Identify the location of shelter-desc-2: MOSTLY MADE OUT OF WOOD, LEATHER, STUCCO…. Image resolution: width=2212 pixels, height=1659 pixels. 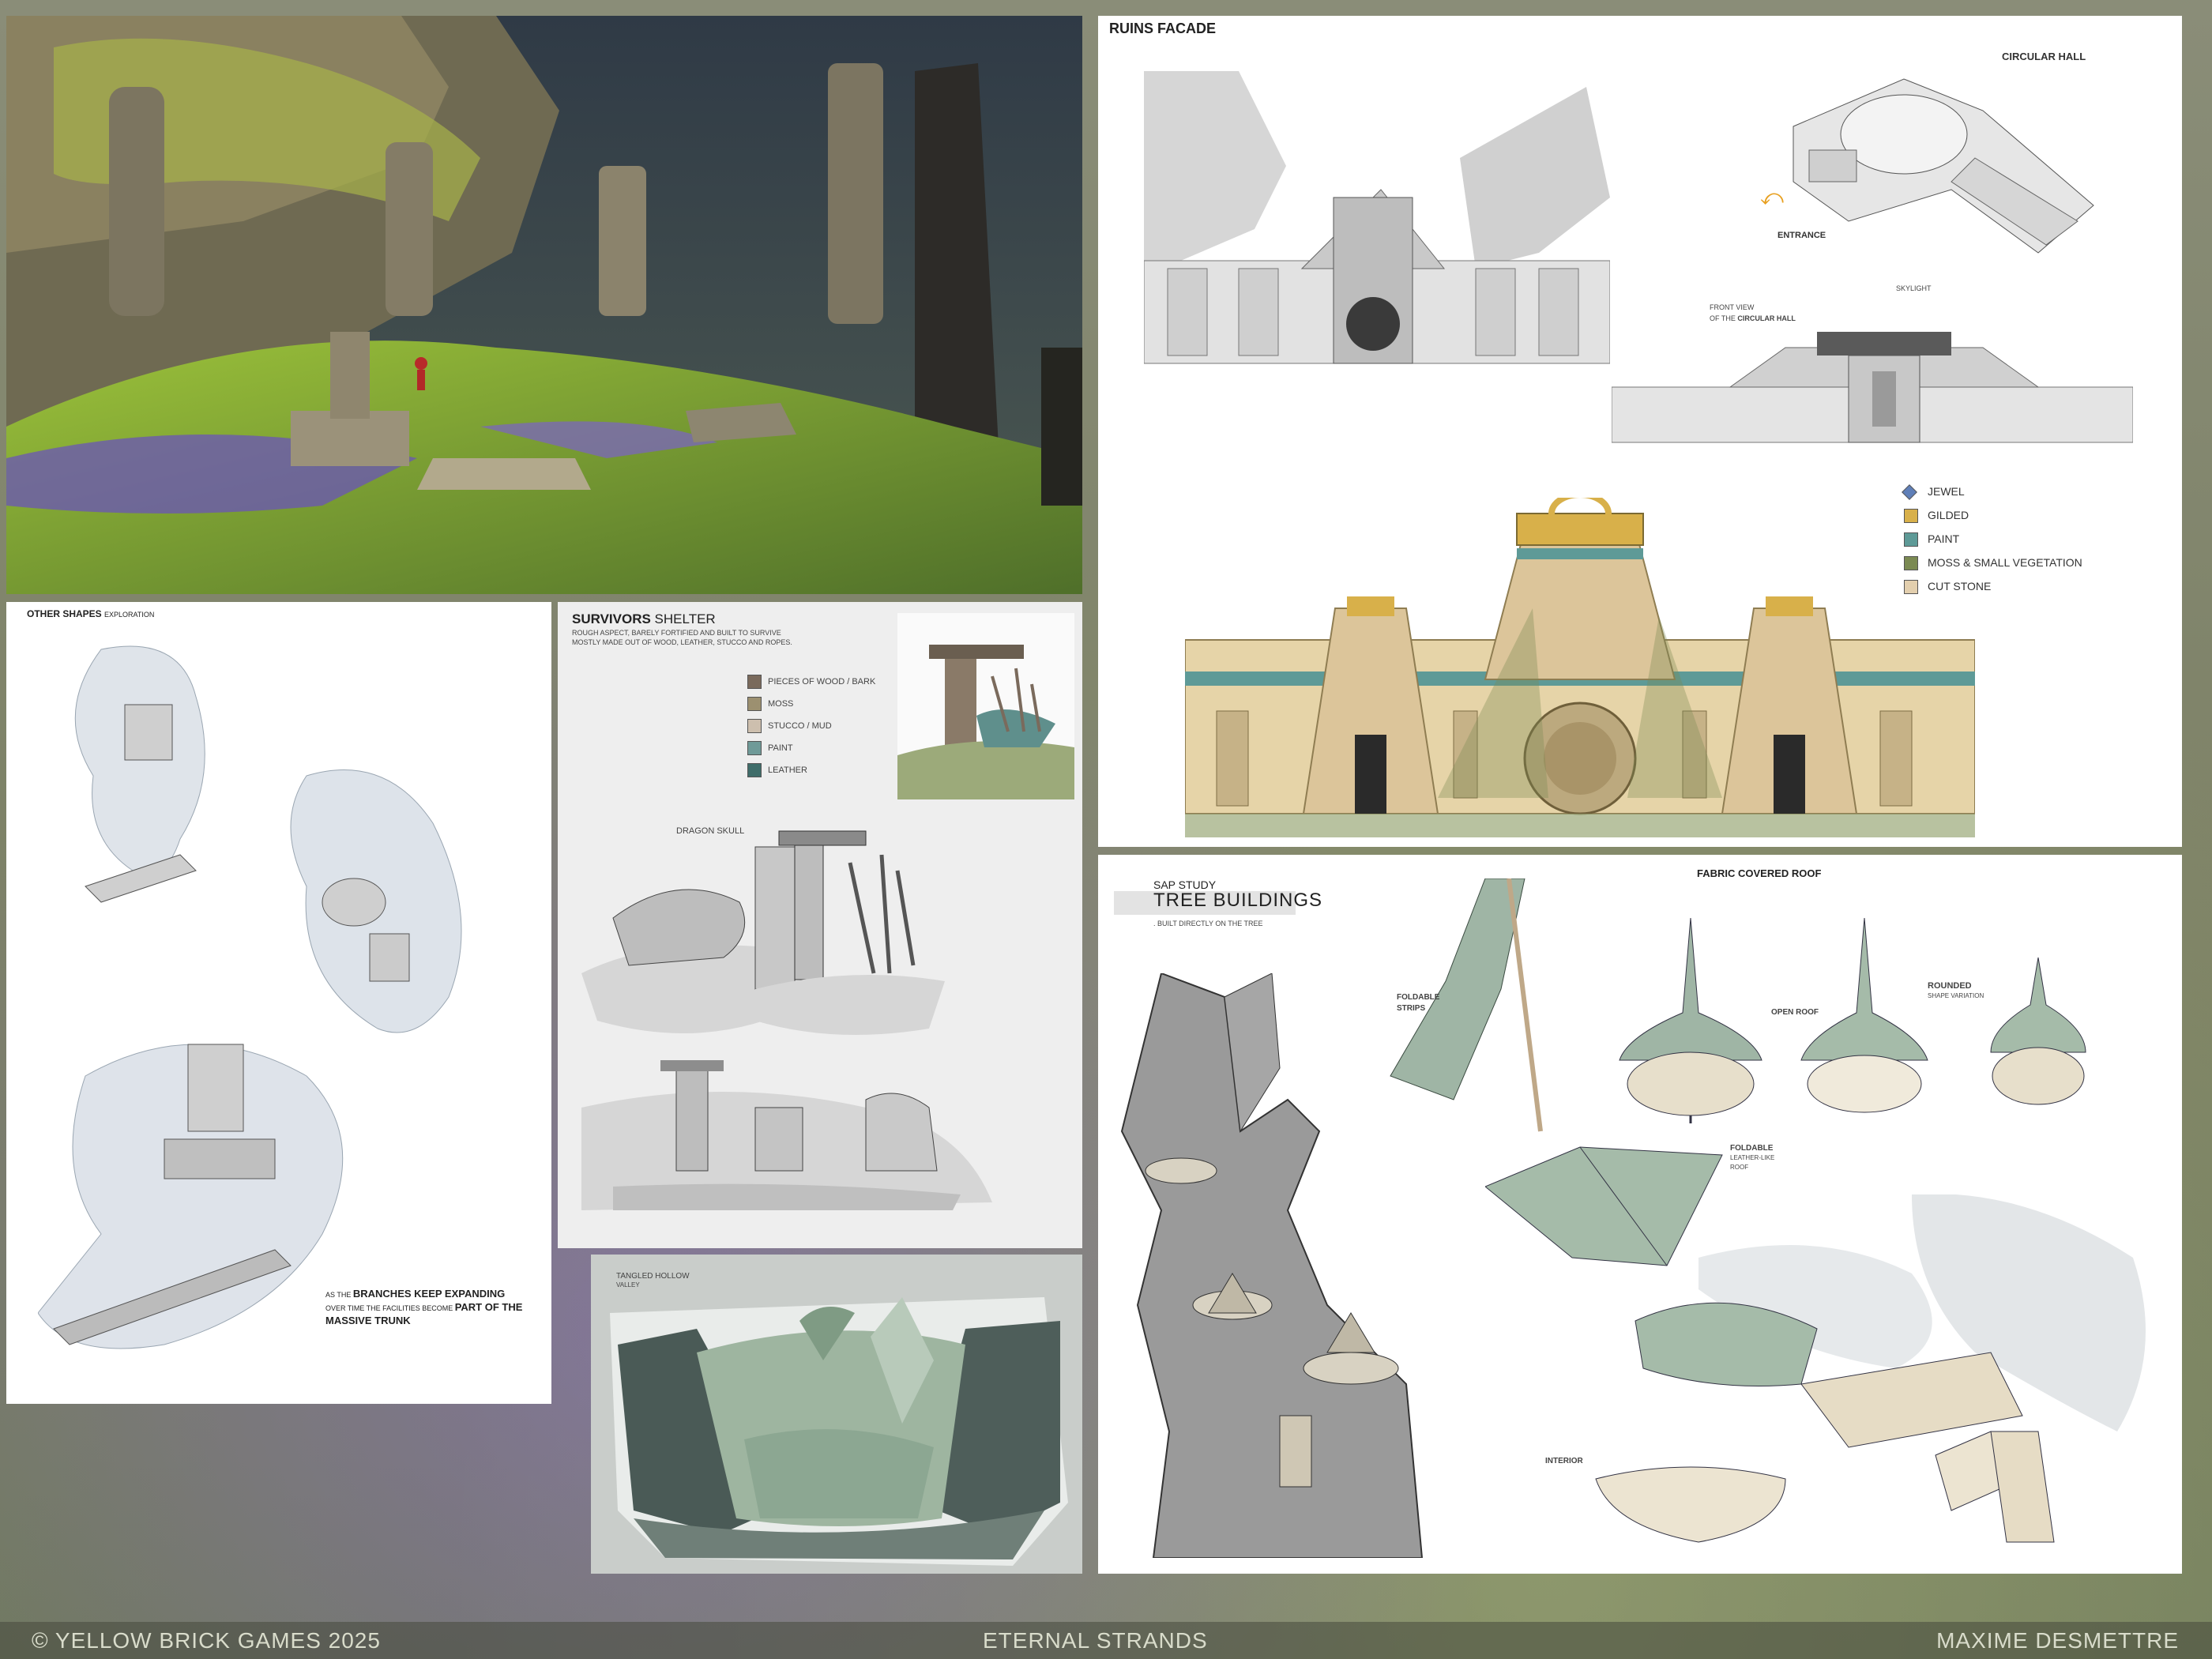
(682, 642).